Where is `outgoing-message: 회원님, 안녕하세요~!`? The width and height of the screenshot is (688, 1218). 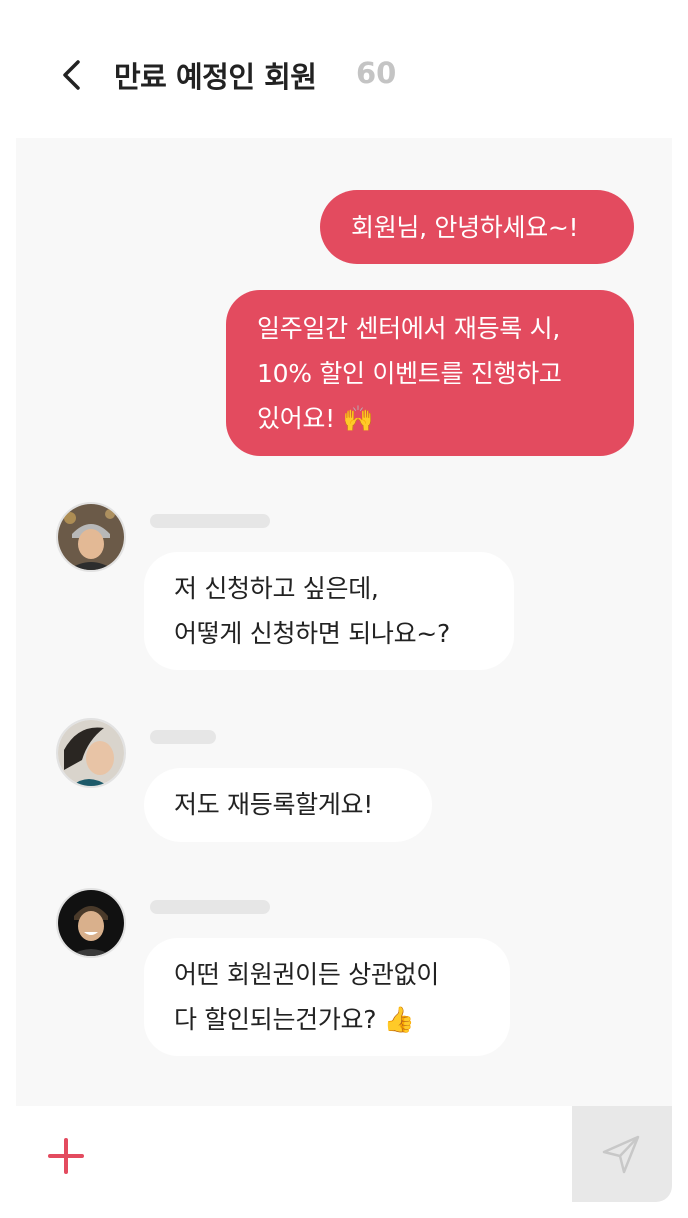
outgoing-message: 회원님, 안녕하세요~! is located at coordinates (477, 227).